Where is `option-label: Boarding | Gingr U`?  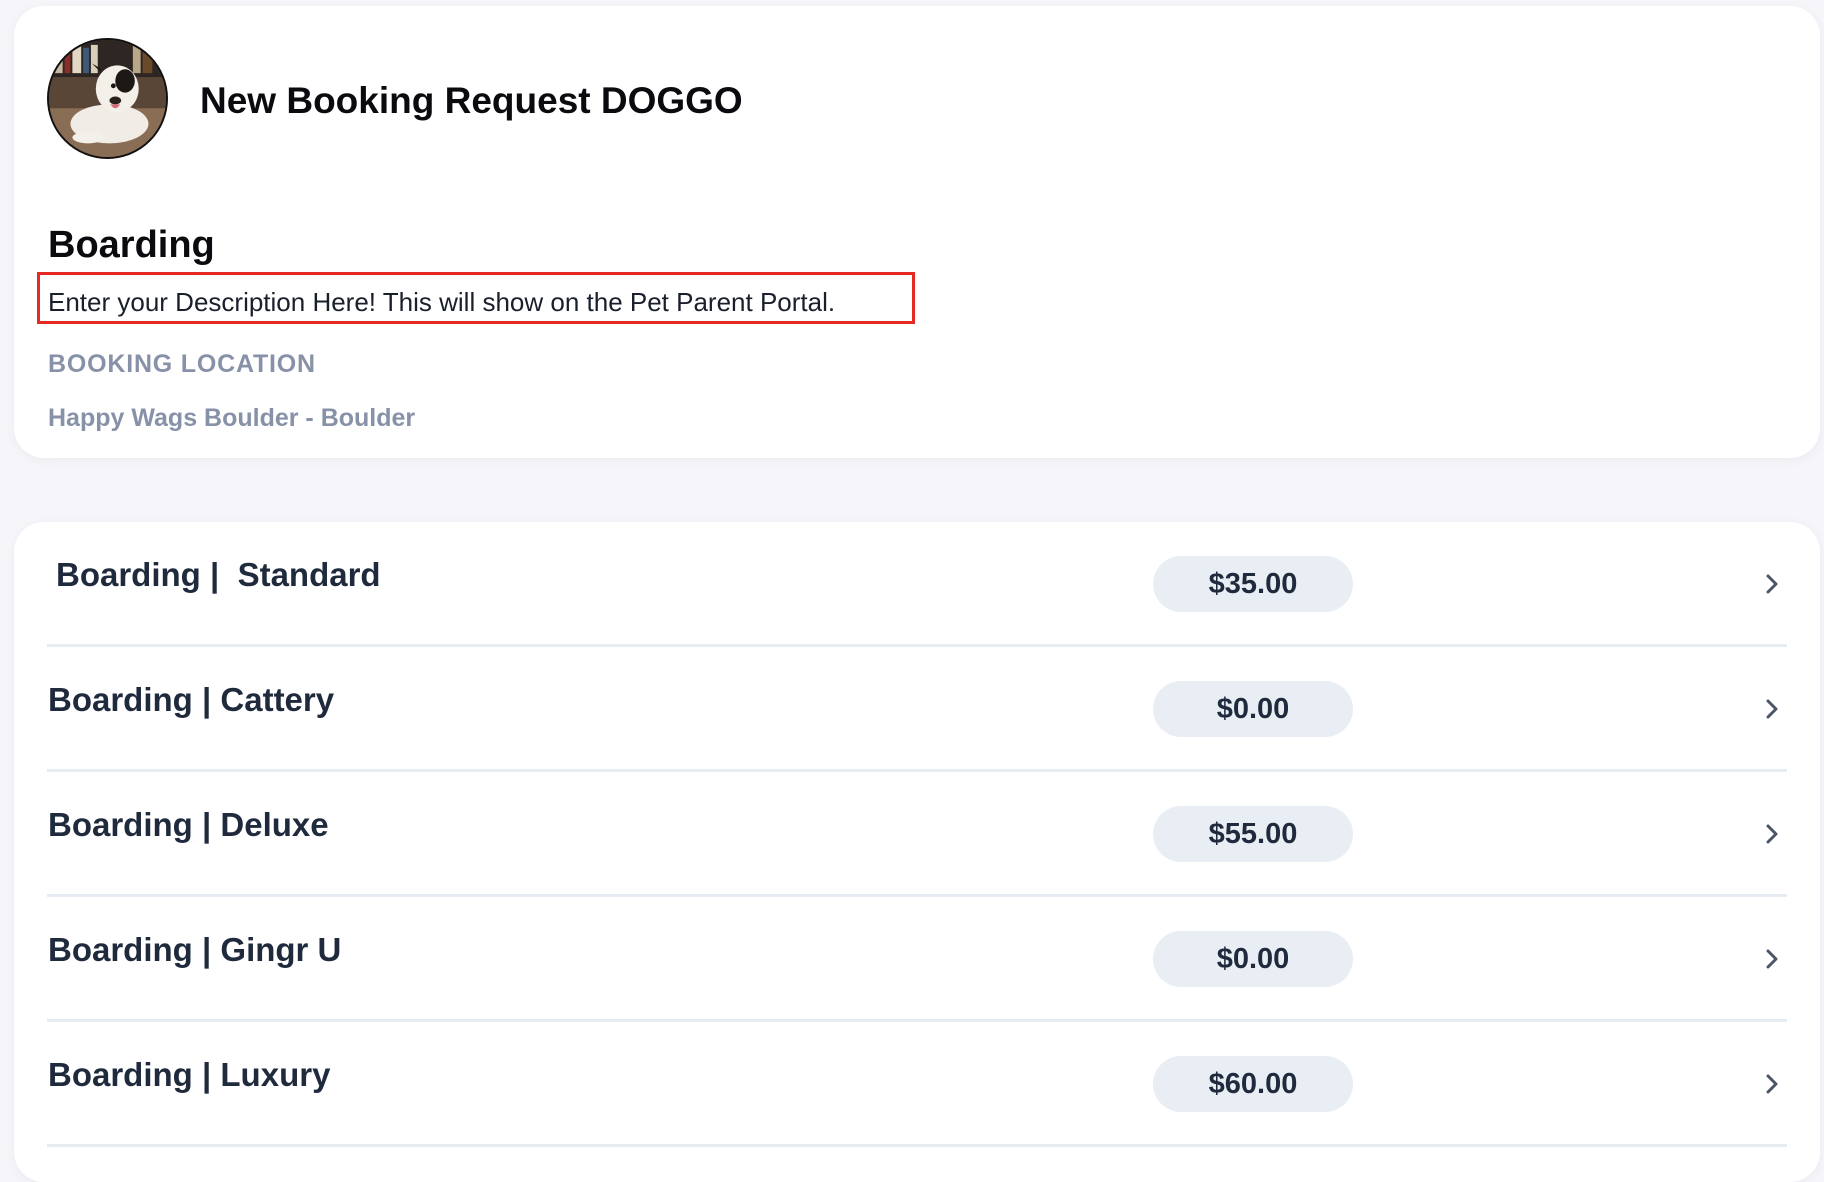
option-label: Boarding | Gingr U is located at coordinates (195, 949).